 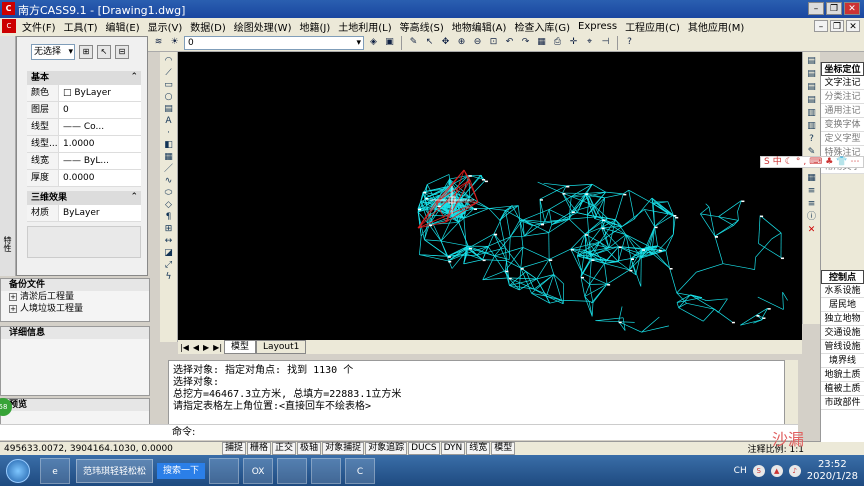 I want to click on tool-icon: ♣, so click(x=829, y=162).